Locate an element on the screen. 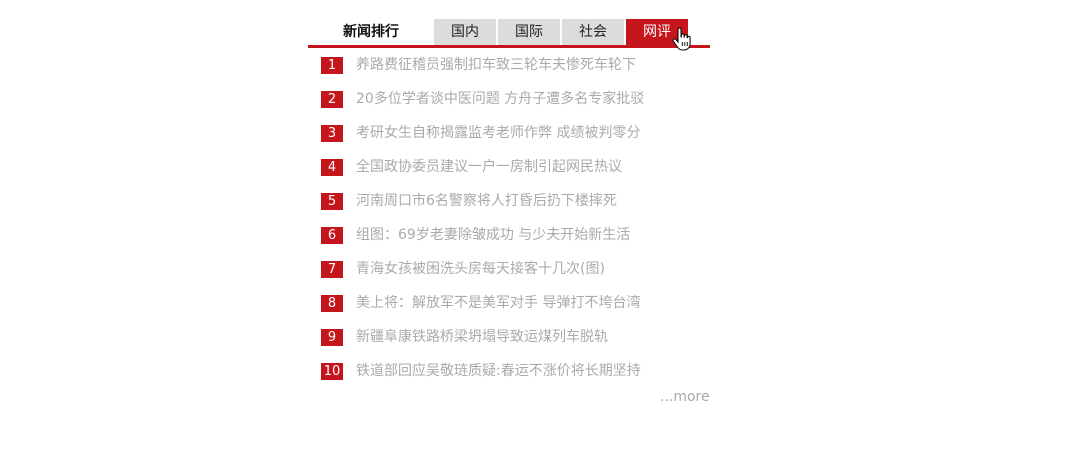  headline-link: 全国政协委员建议一户一房制引起网民热议 is located at coordinates (489, 167).